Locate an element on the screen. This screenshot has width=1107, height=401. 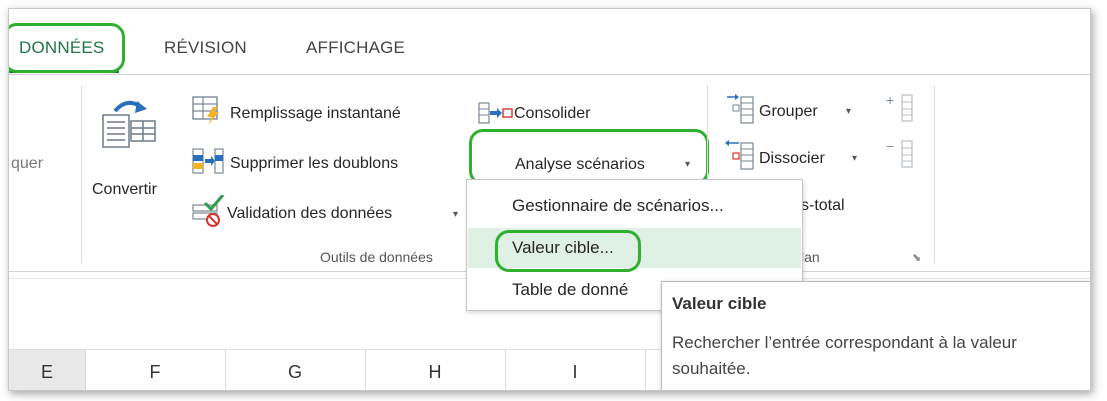
column-header-f: F is located at coordinates (155, 370).